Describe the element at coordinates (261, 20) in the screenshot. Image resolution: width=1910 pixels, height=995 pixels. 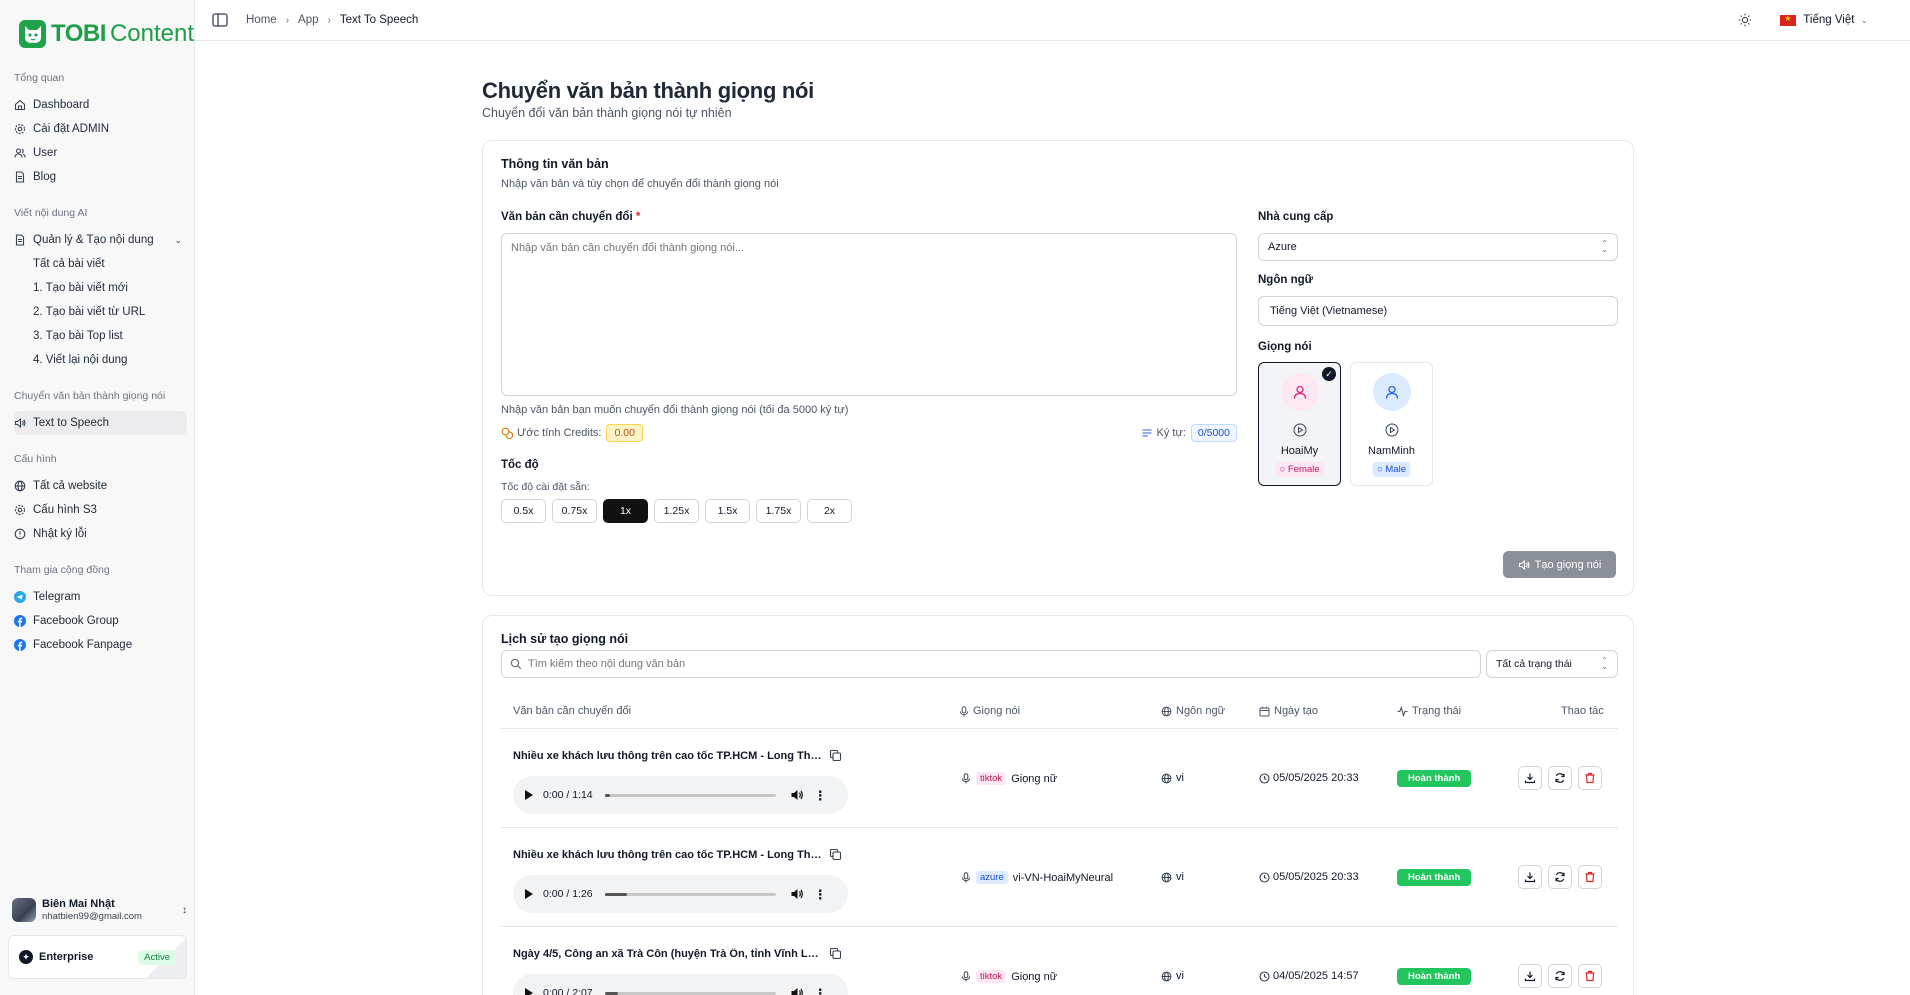
I see `breadcrumb-home: Home` at that location.